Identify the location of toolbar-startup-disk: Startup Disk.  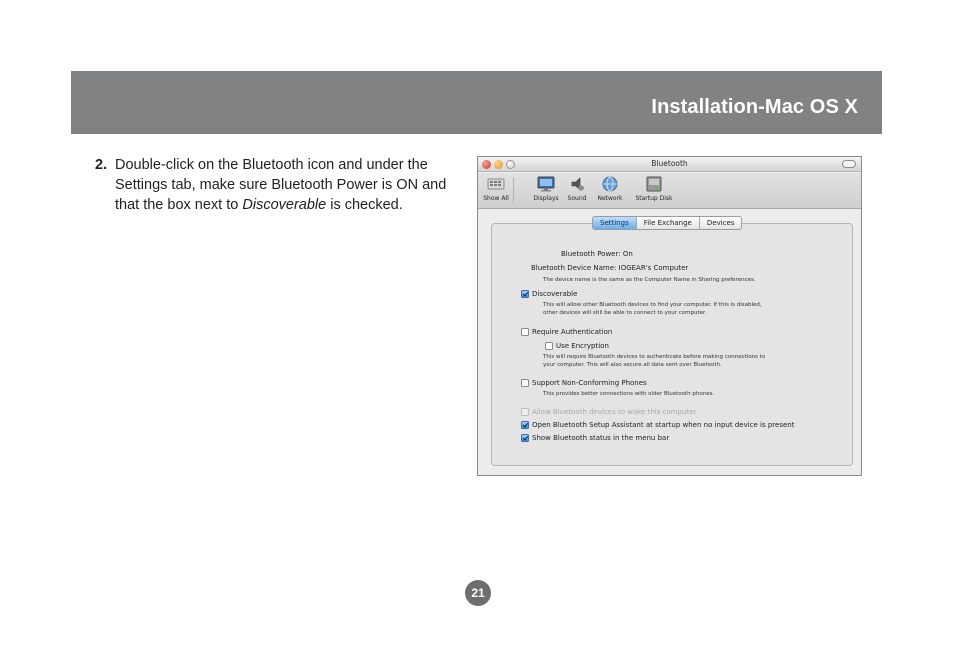
(654, 189).